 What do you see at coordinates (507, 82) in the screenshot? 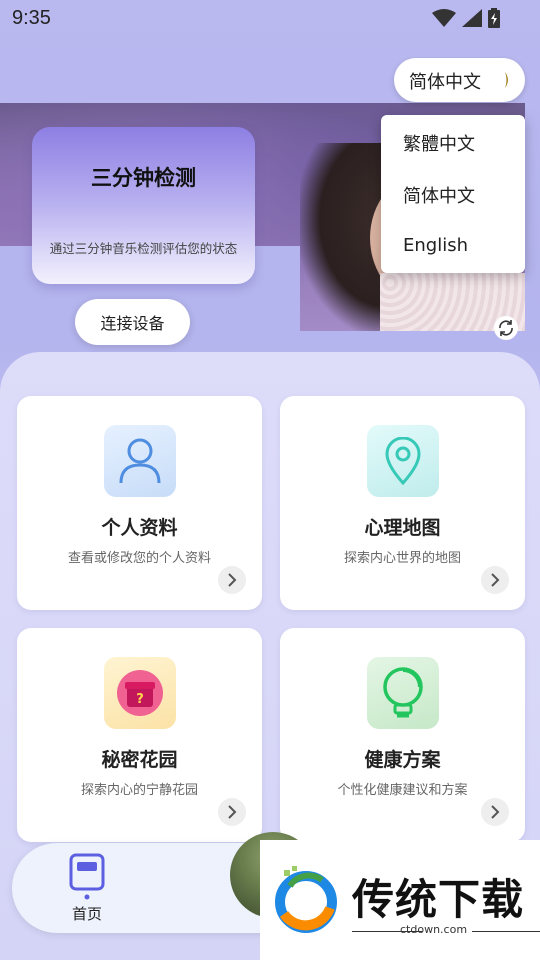
I see `language-toggle-icon` at bounding box center [507, 82].